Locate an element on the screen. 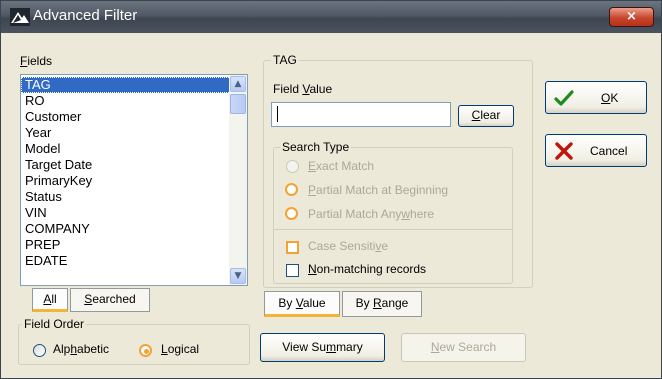 The width and height of the screenshot is (662, 379). window-title: Advanced Filter is located at coordinates (85, 15).